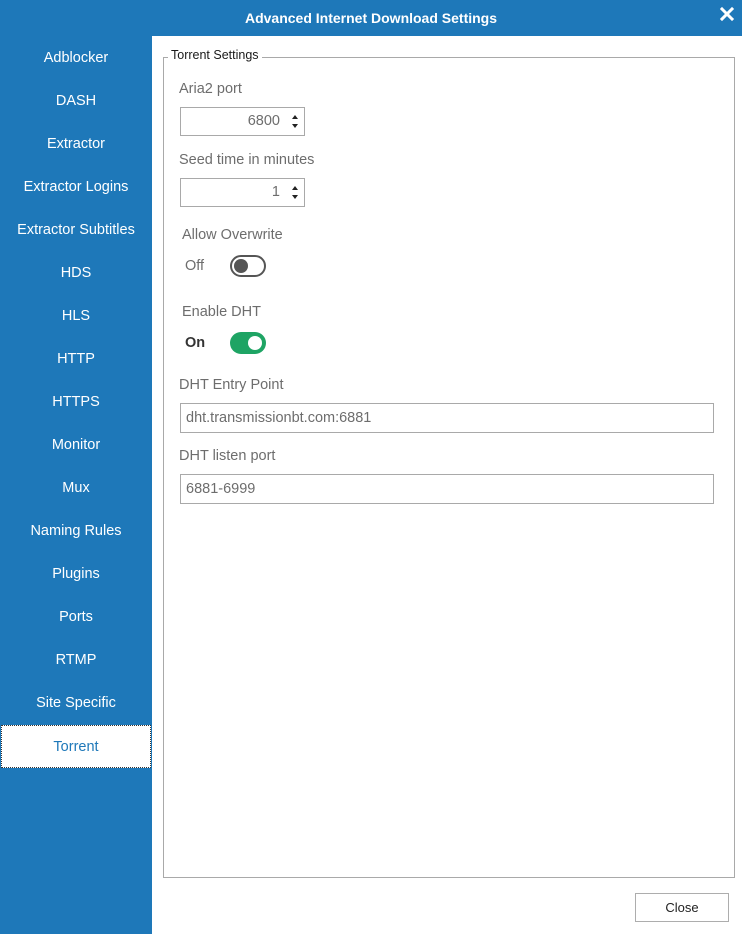  I want to click on sidebar-item-mux: Mux, so click(76, 488).